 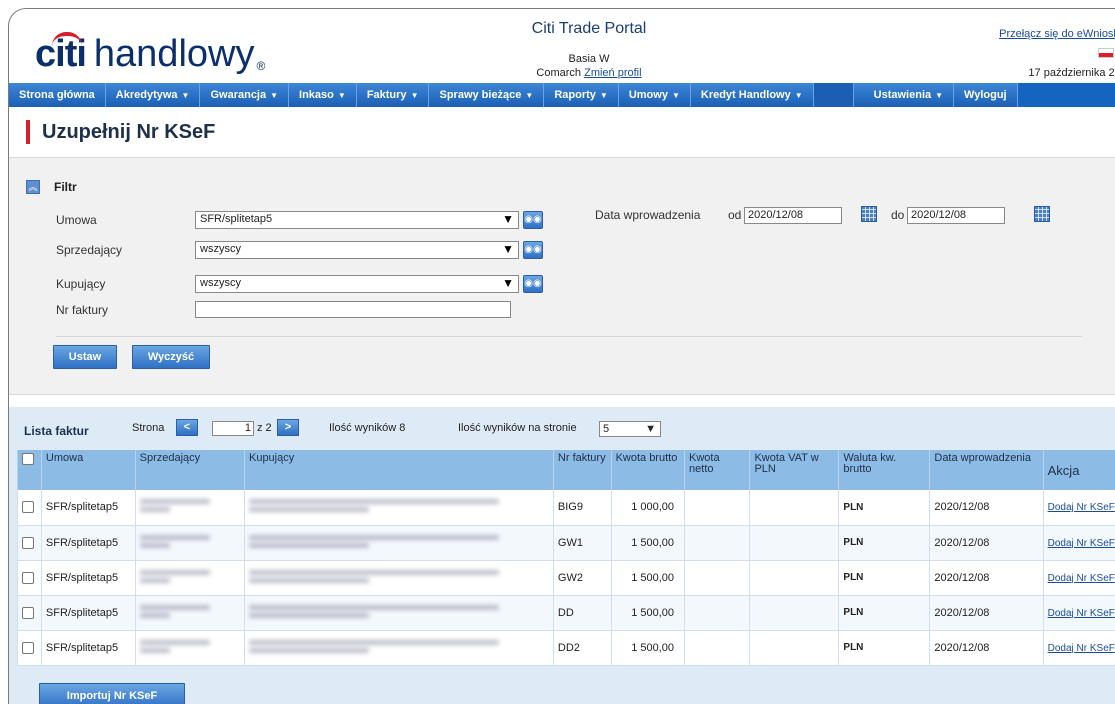 What do you see at coordinates (393, 95) in the screenshot?
I see `nav-faktury: Faktury ▼` at bounding box center [393, 95].